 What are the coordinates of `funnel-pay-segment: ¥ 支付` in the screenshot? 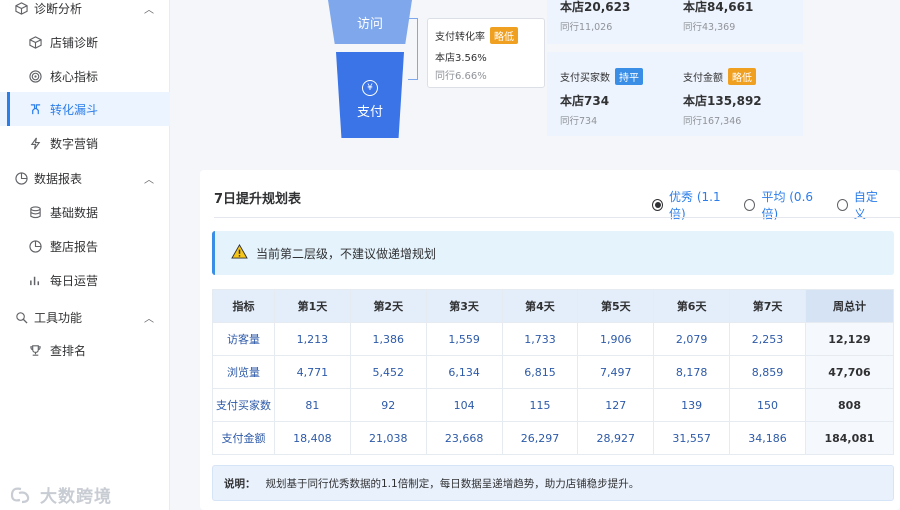 It's located at (370, 95).